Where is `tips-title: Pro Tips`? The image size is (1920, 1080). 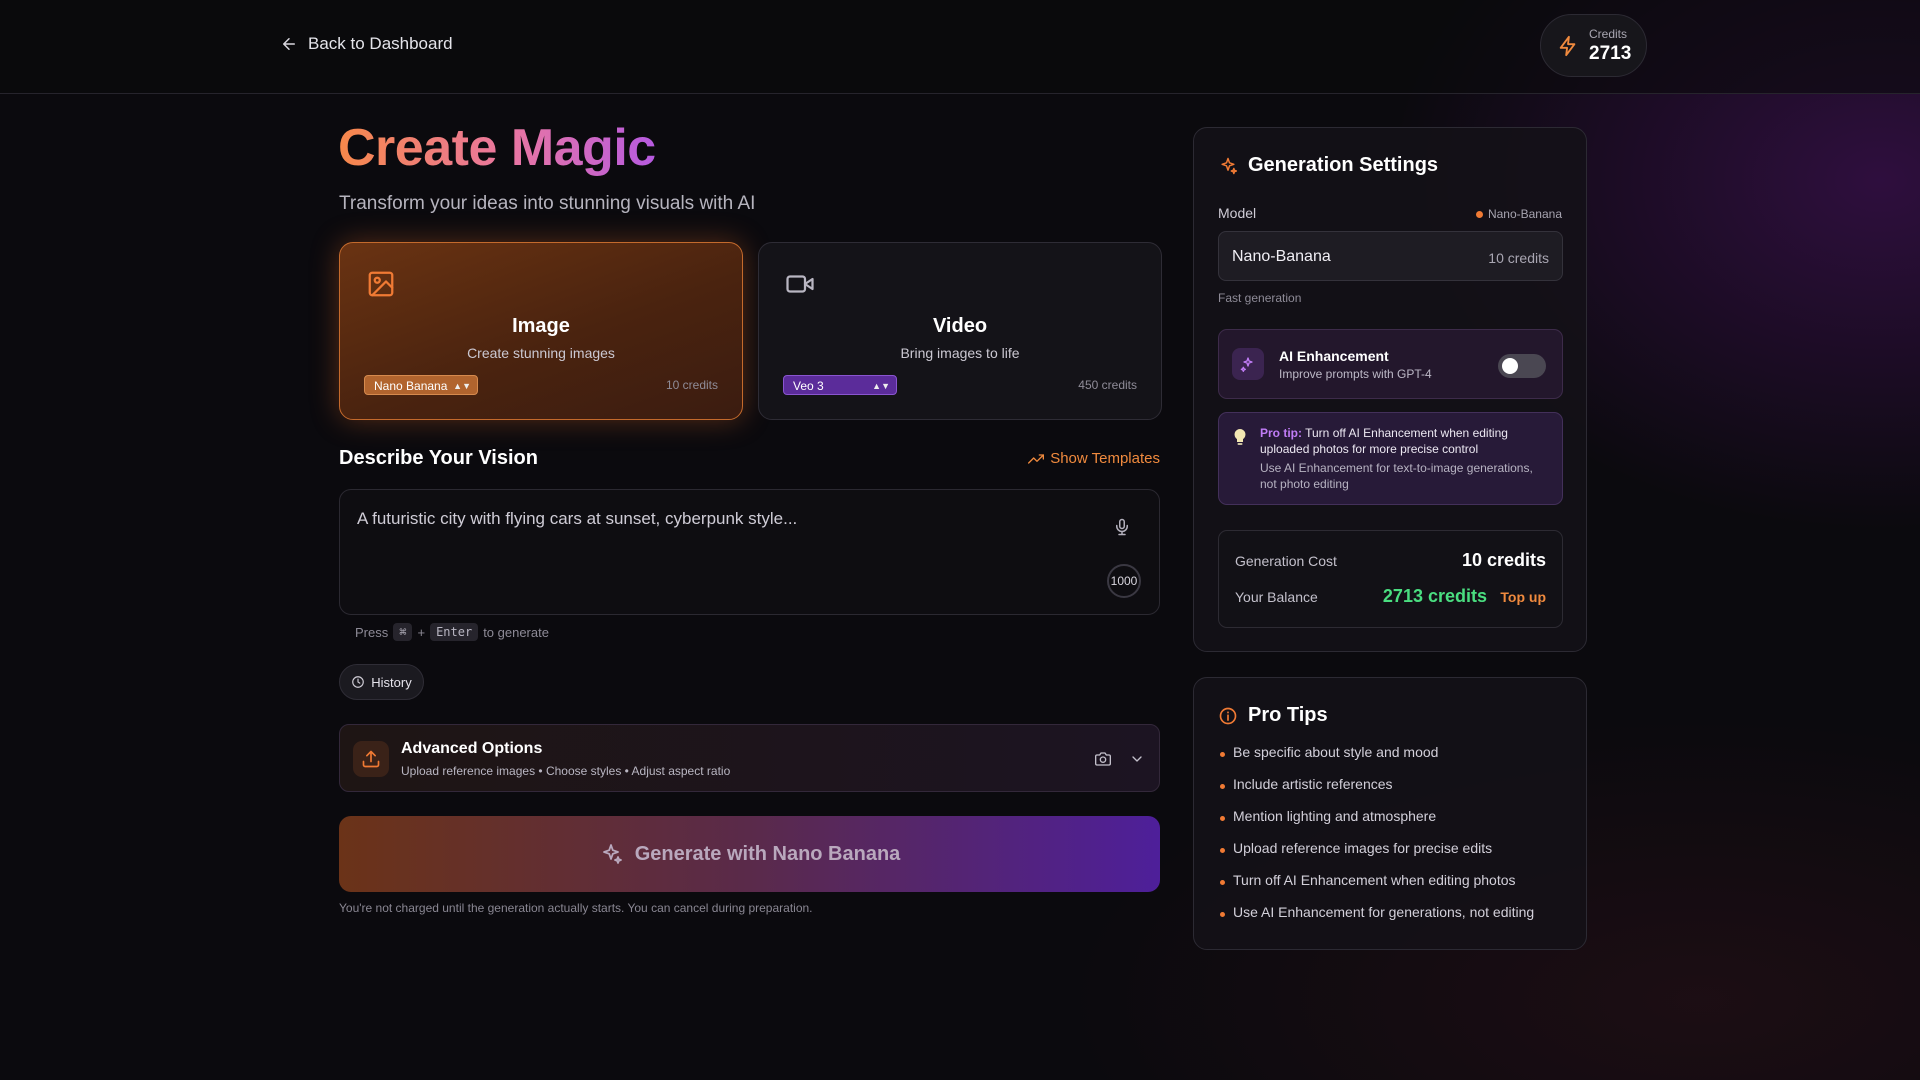
tips-title: Pro Tips is located at coordinates (1273, 715).